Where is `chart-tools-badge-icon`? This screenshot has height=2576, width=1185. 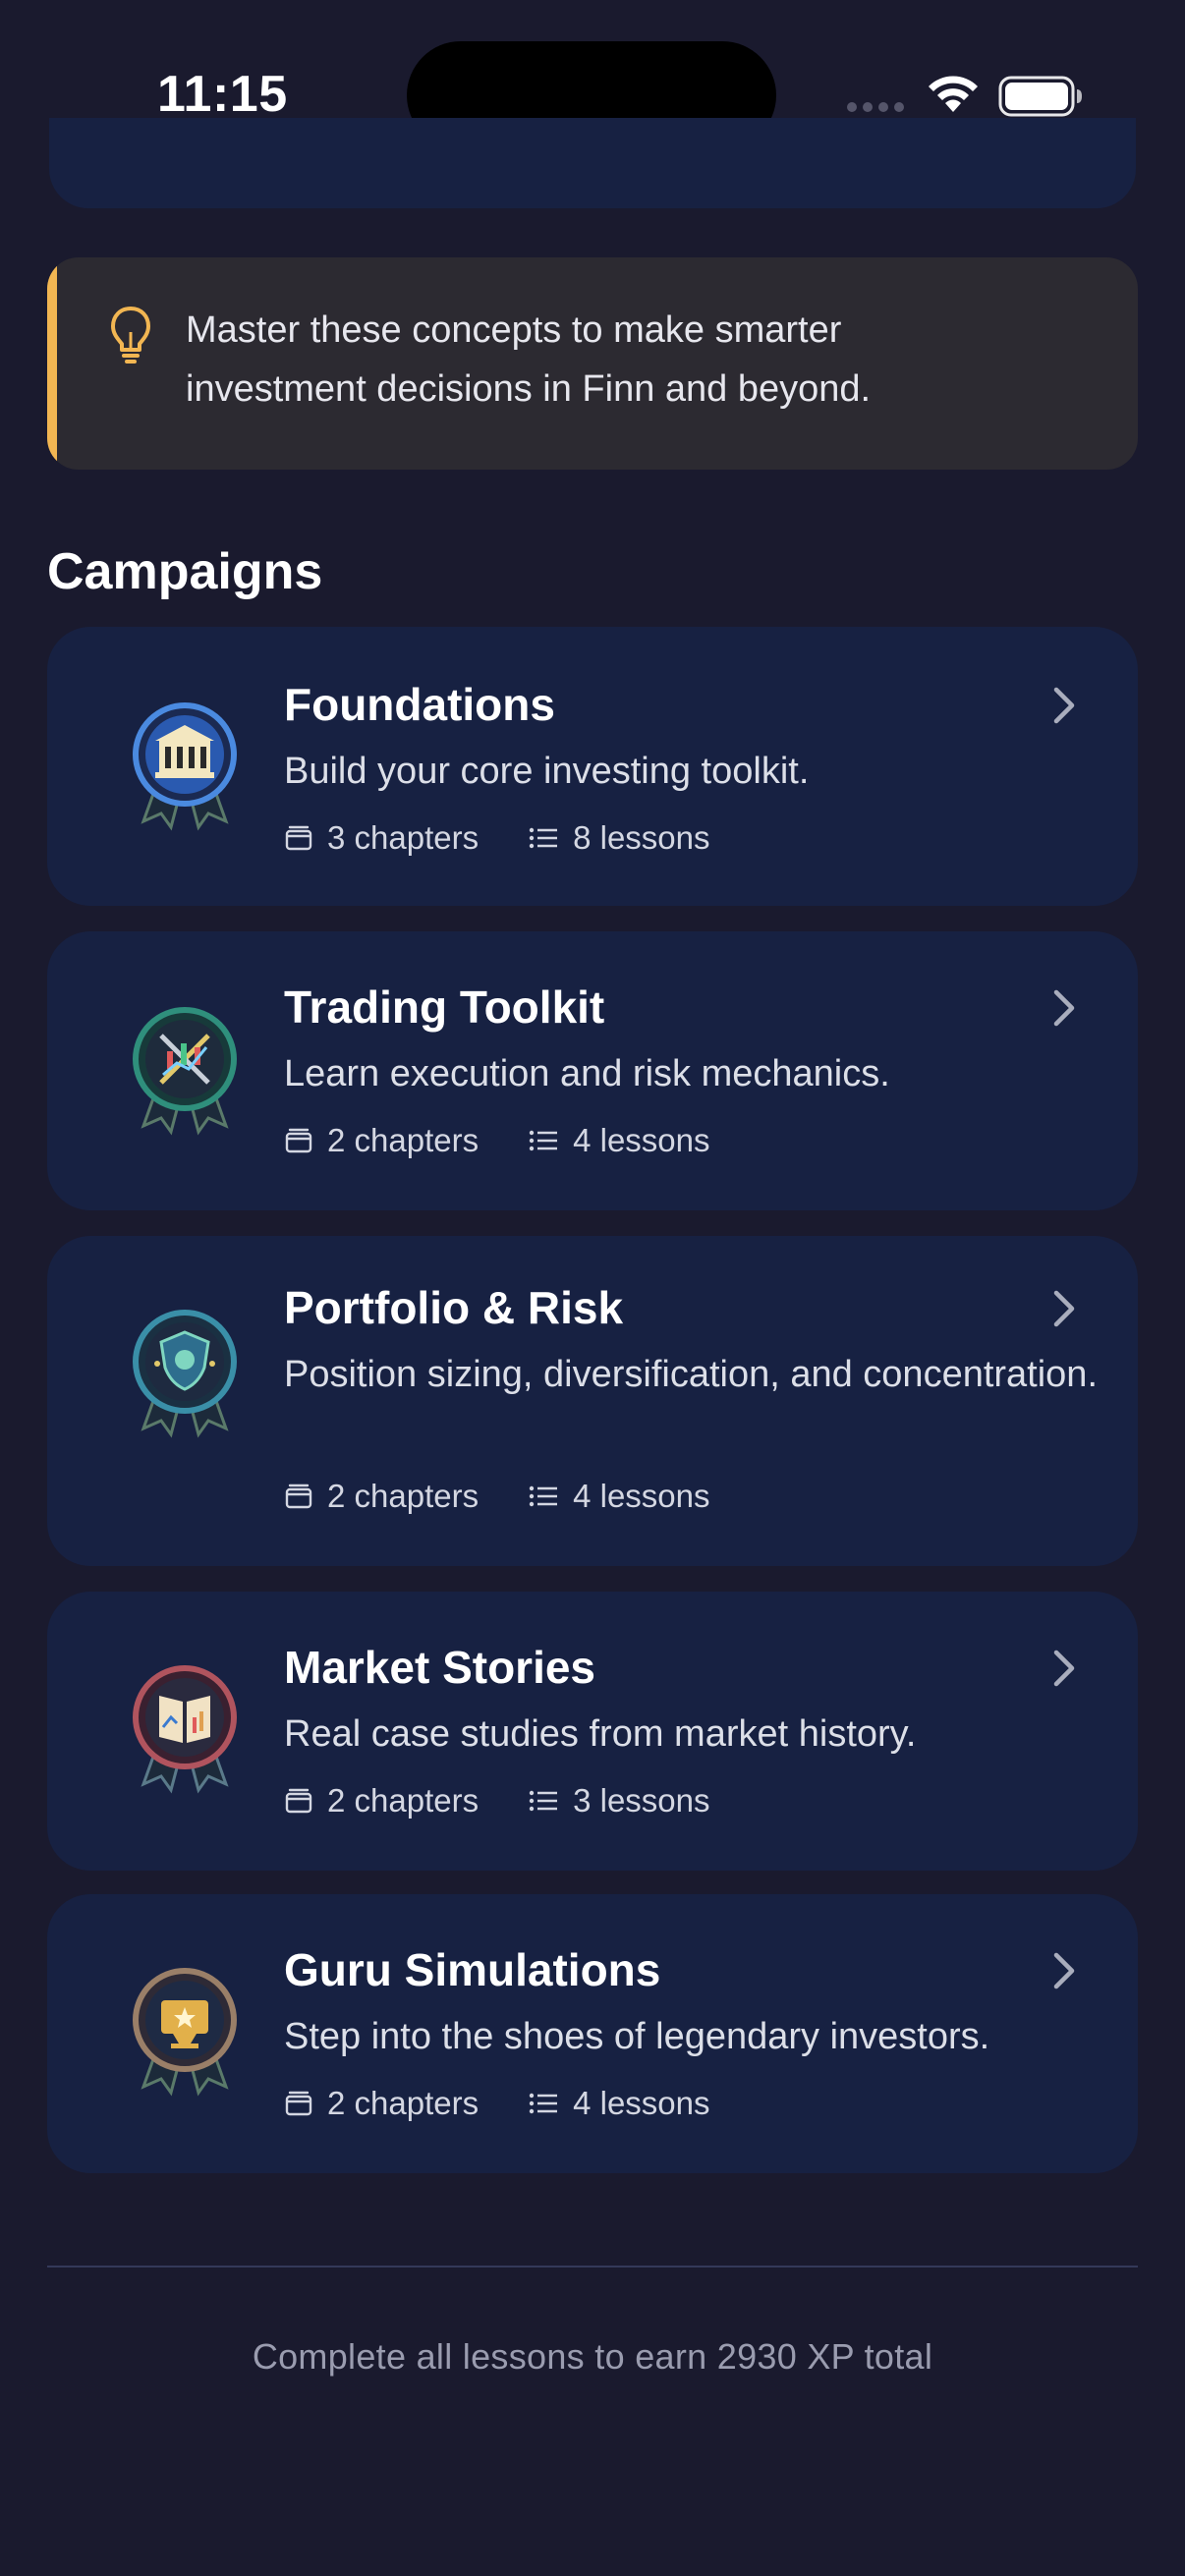
chart-tools-badge-icon is located at coordinates (185, 1071).